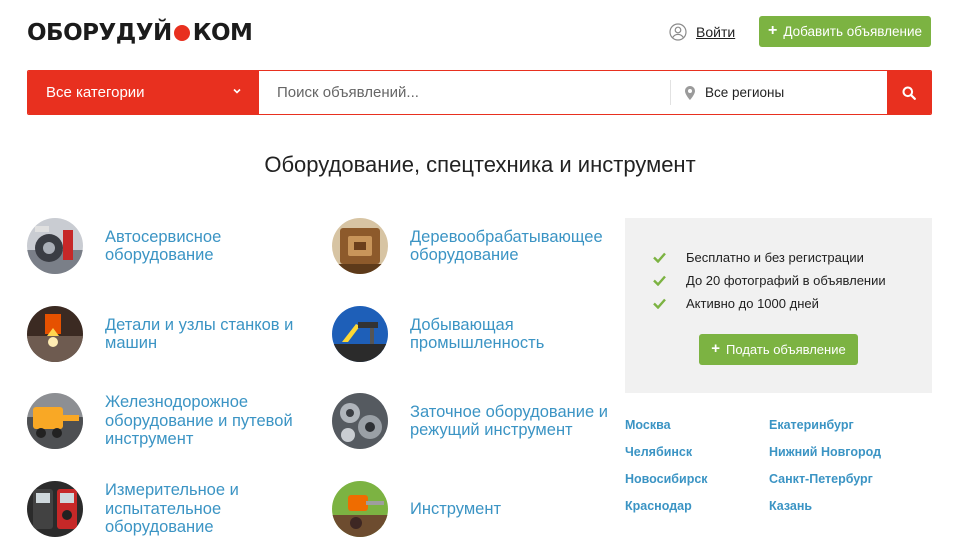 The width and height of the screenshot is (960, 552). Describe the element at coordinates (99, 33) in the screenshot. I see `logo-text-left: ОБОРУДУЙ` at that location.